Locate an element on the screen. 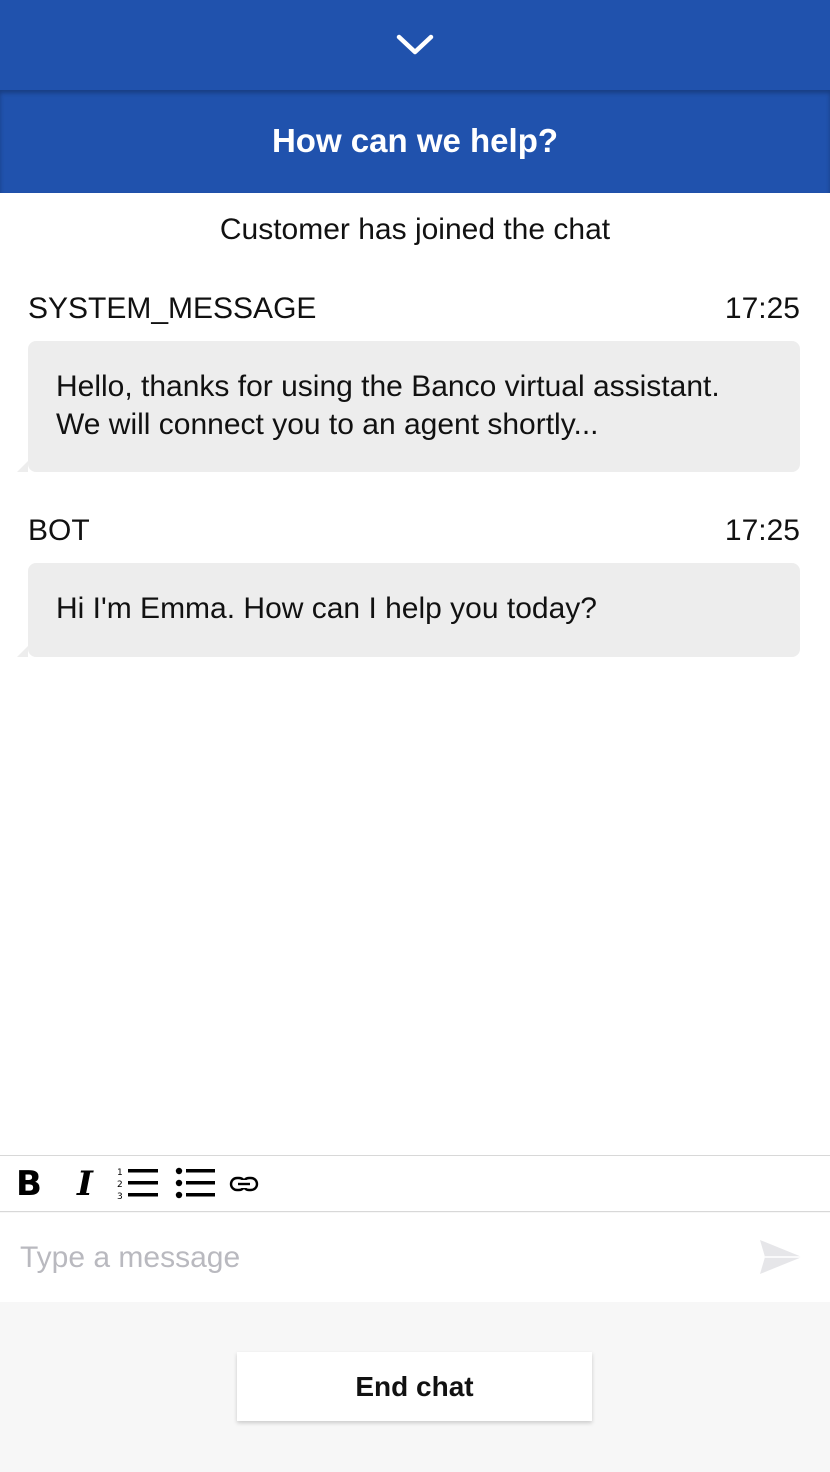 The height and width of the screenshot is (1472, 830). italic-icon: I is located at coordinates (85, 1184).